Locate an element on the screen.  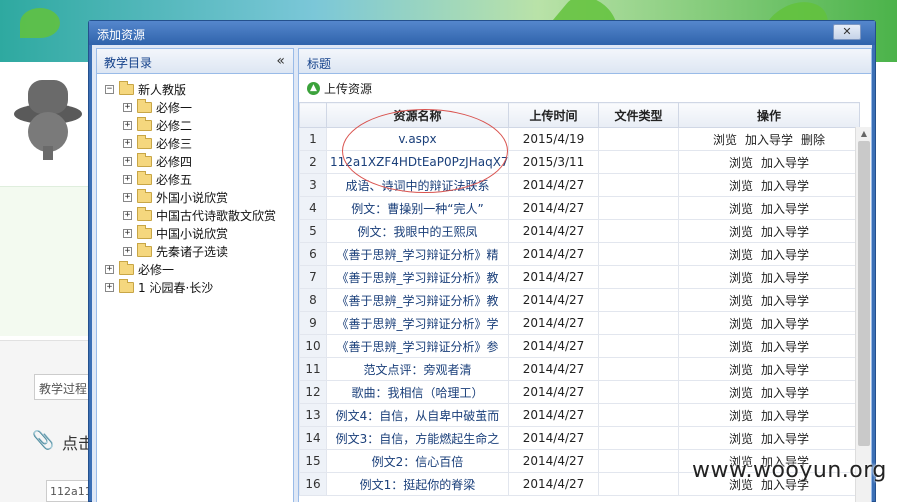
table-row: 8 《善于思辨_学习辩证分析》教 2014/4/27 浏览 加入导学 is located at coordinates (579, 300).